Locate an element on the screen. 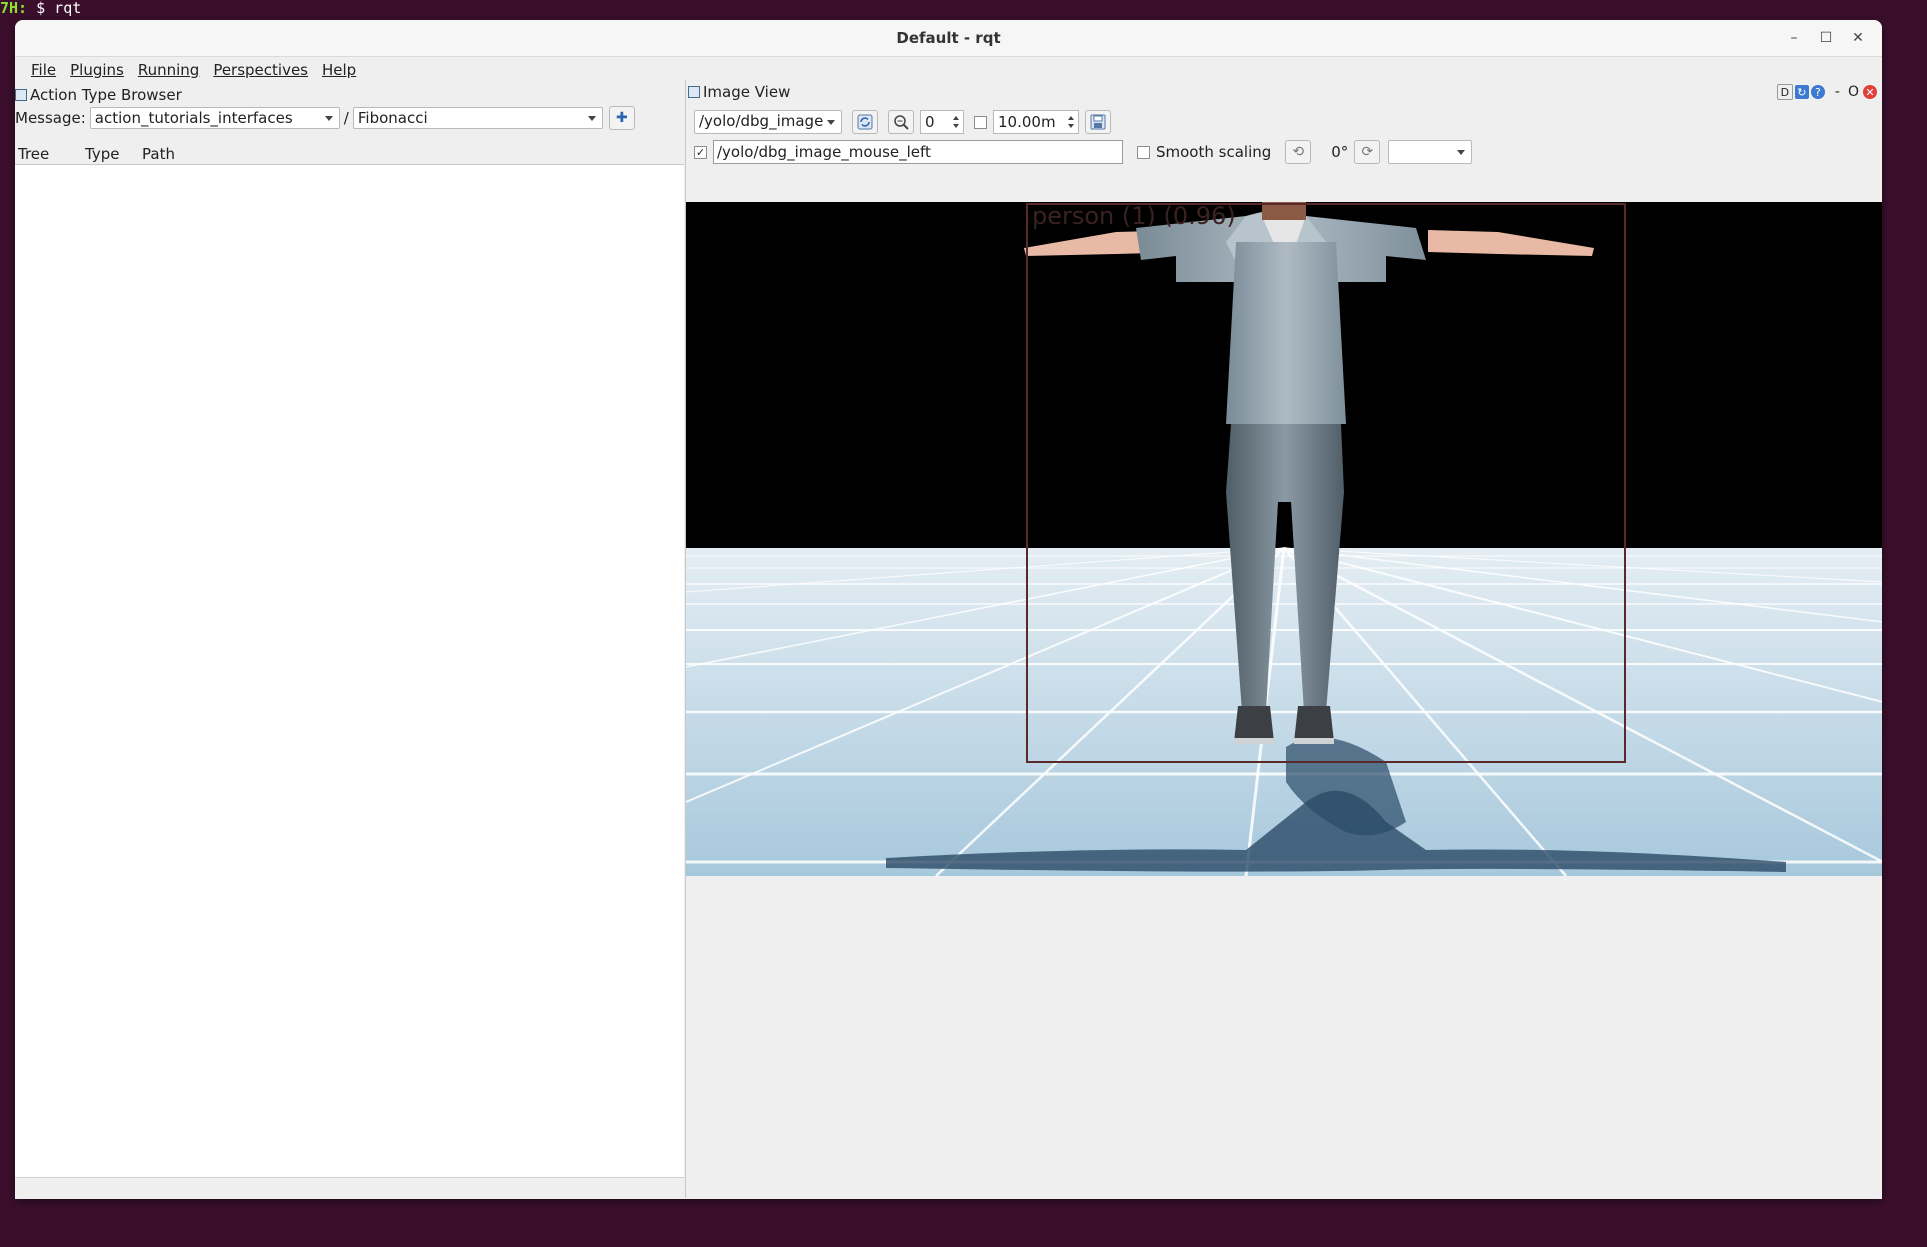 The width and height of the screenshot is (1927, 1247). package-combo: action_tutorials_interfaces is located at coordinates (214, 118).